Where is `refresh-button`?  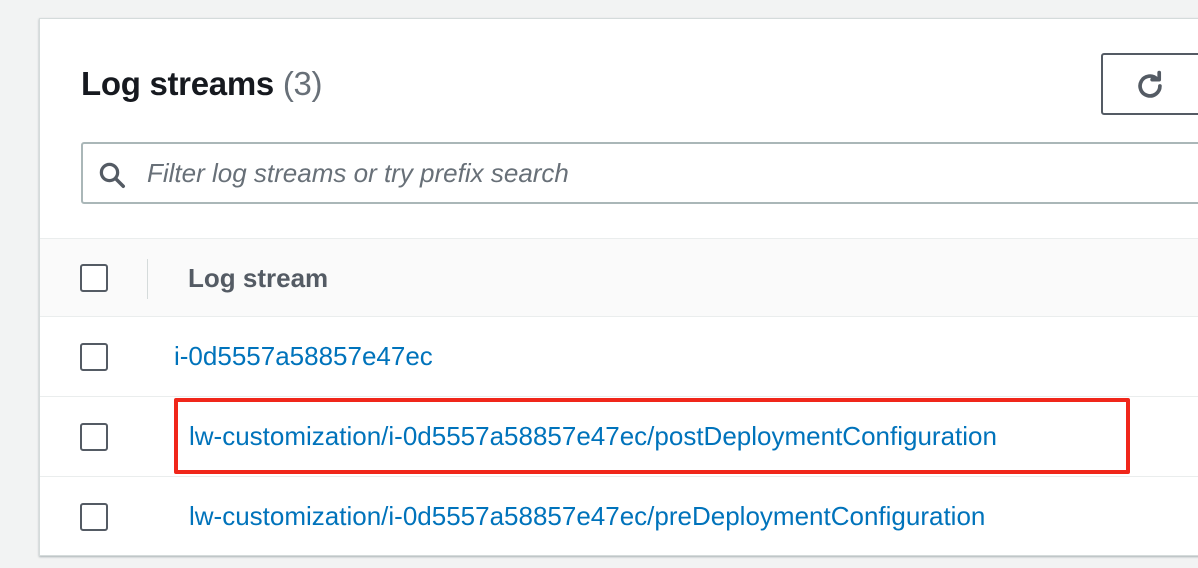 refresh-button is located at coordinates (1149, 84).